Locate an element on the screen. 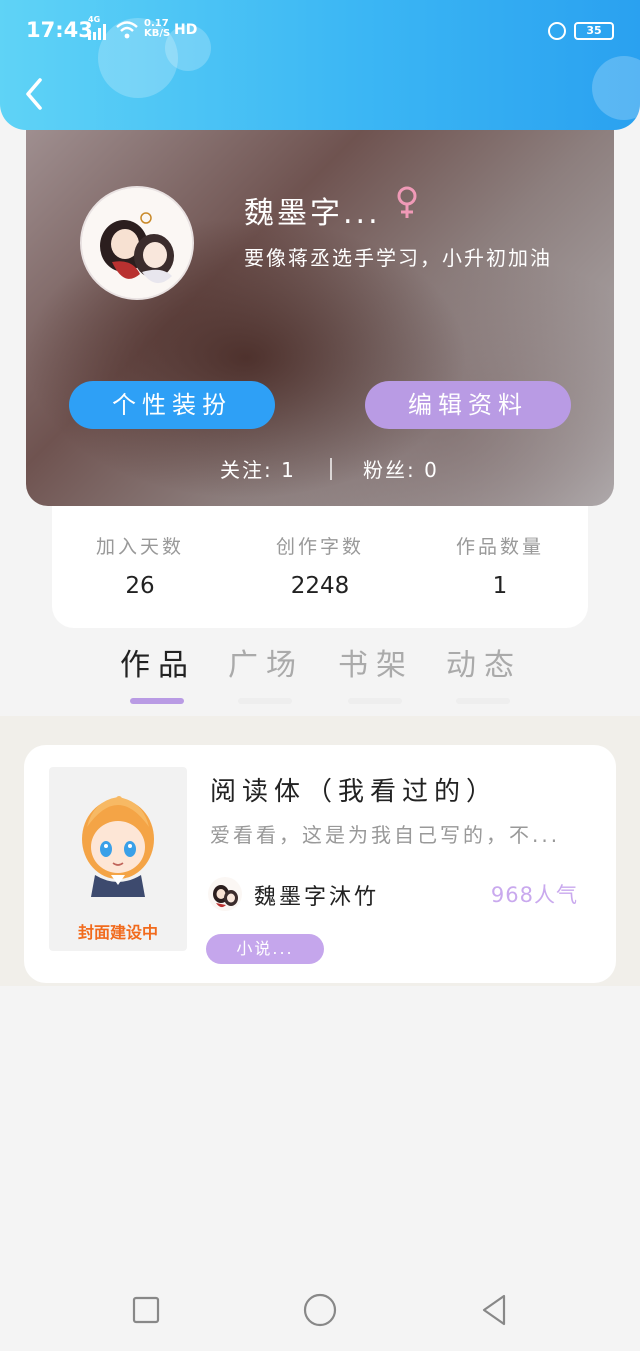  dress-up-button: 个性装扮 is located at coordinates (172, 405).